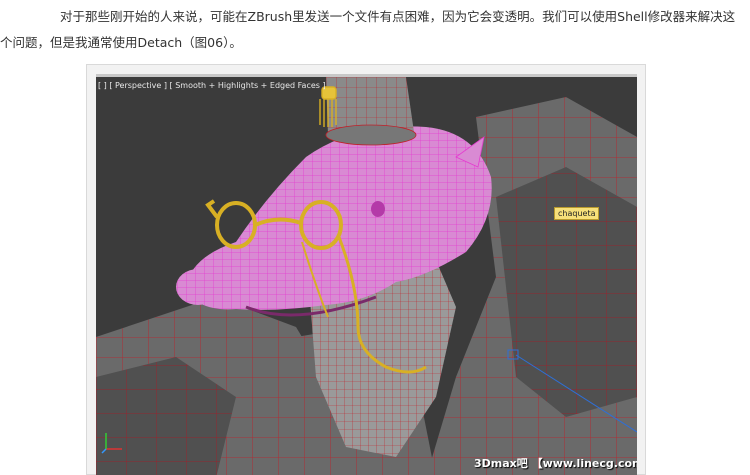  What do you see at coordinates (577, 213) in the screenshot?
I see `object-name-tooltip: chaqueta` at bounding box center [577, 213].